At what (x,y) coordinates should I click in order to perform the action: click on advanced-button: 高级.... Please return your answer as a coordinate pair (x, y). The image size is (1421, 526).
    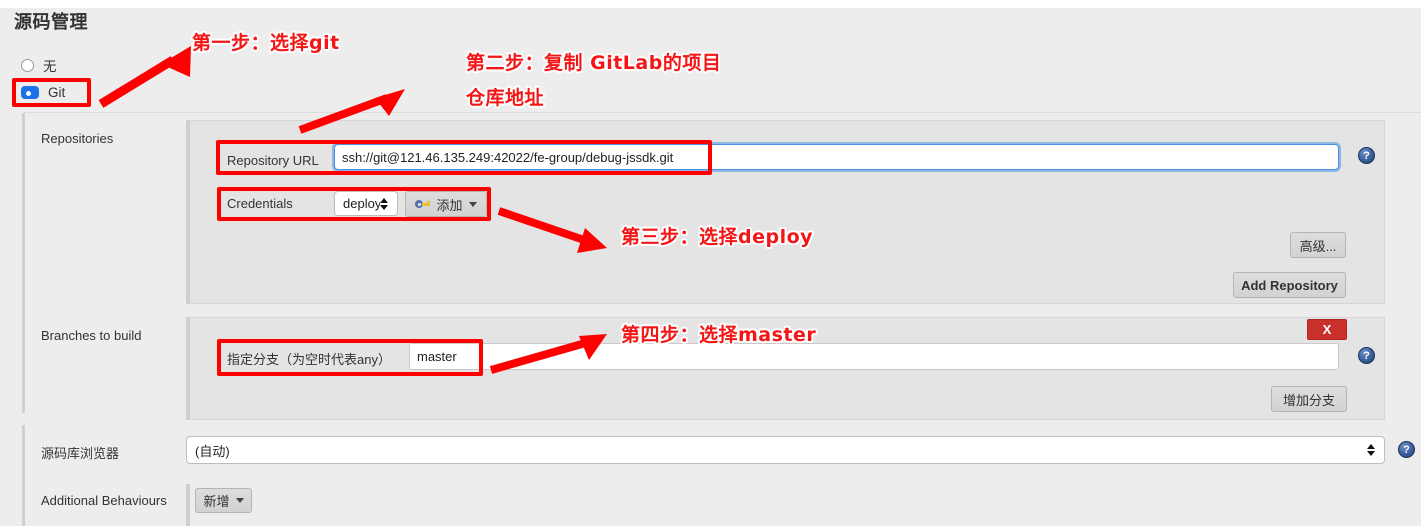
    Looking at the image, I should click on (1318, 245).